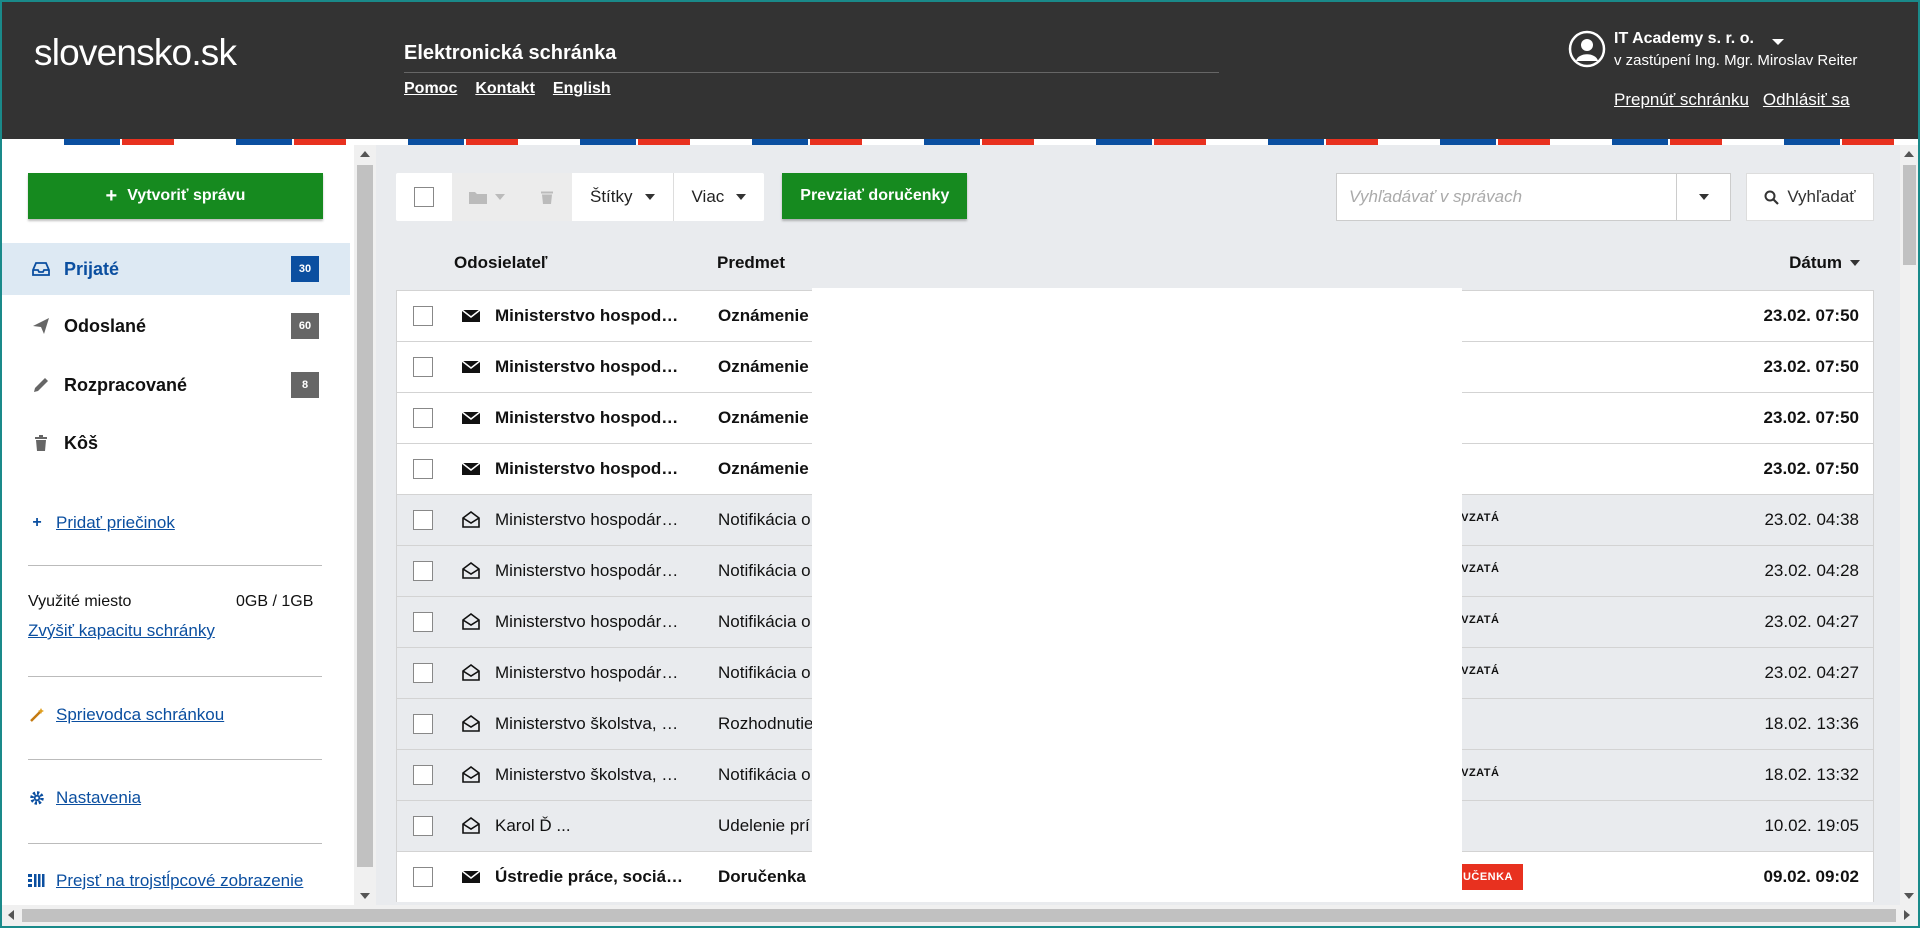  Describe the element at coordinates (37, 715) in the screenshot. I see `magic-wand-icon` at that location.